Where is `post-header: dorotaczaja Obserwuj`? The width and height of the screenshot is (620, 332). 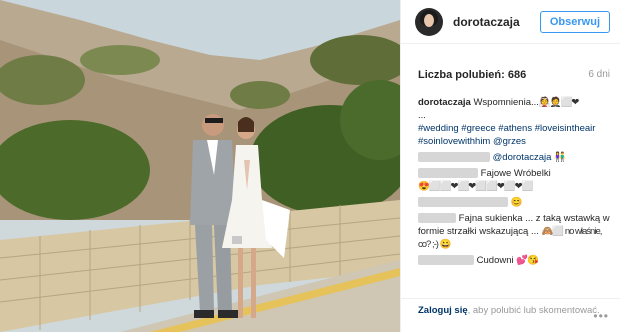 post-header: dorotaczaja Obserwuj is located at coordinates (510, 22).